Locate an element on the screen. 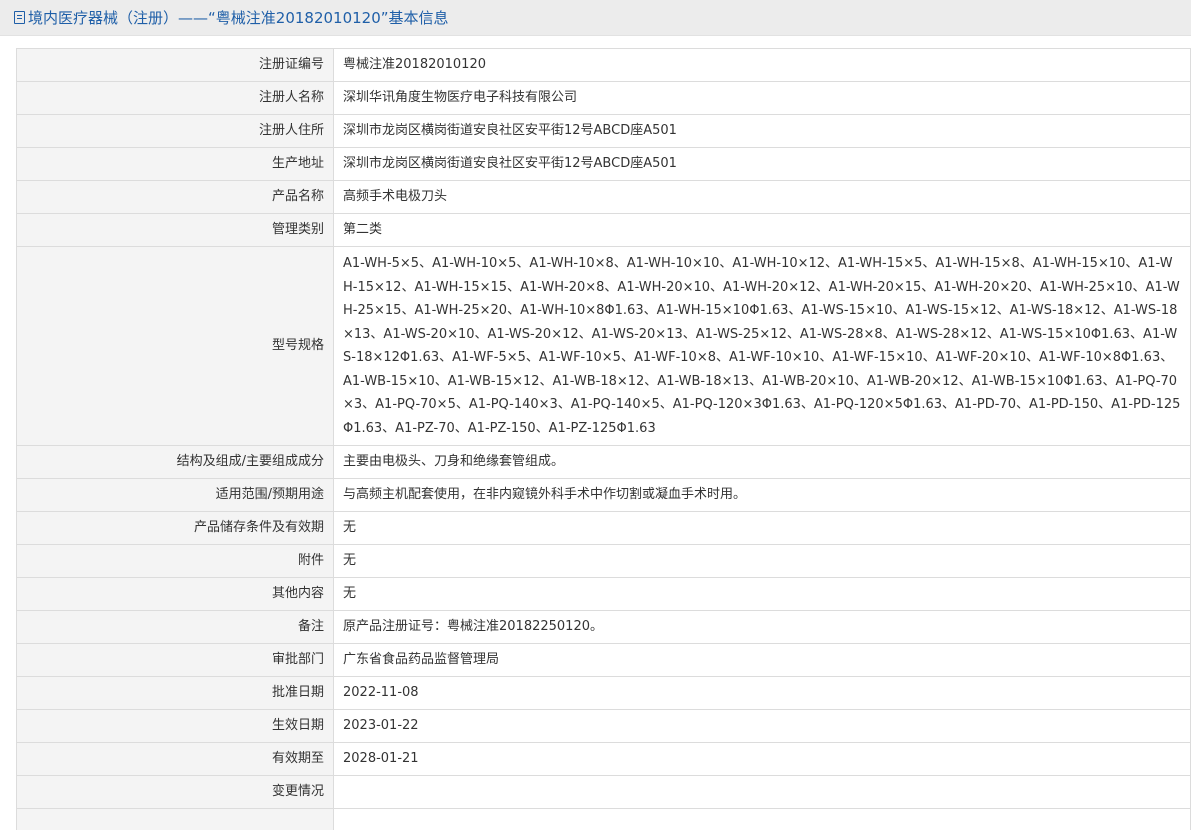 This screenshot has width=1191, height=830. table-row: 结构及组成/主要组成成分 主要由电极头、刀身和绝缘套管组成。 is located at coordinates (603, 462).